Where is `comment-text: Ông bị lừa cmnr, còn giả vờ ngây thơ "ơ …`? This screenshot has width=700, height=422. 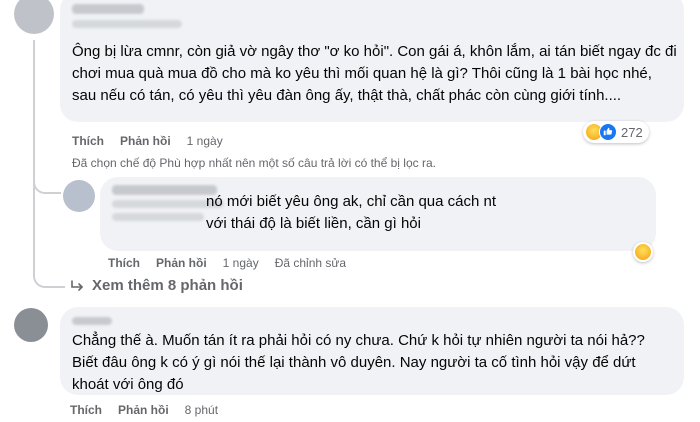 comment-text: Ông bị lừa cmnr, còn giả vờ ngây thơ "ơ … is located at coordinates (374, 73).